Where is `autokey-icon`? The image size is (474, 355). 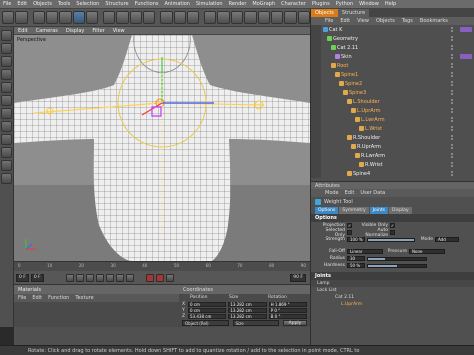
autokey-icon is located at coordinates (159, 277).